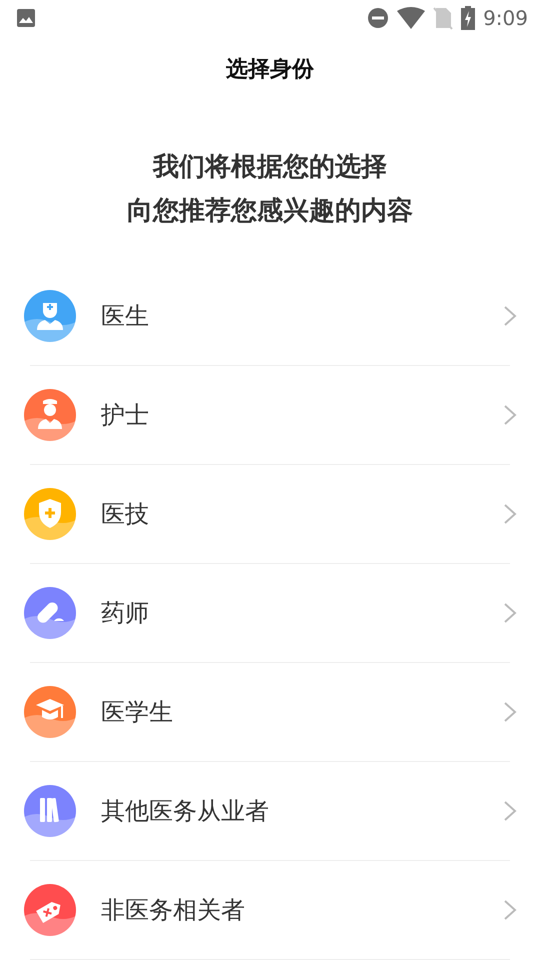 The width and height of the screenshot is (540, 960). What do you see at coordinates (271, 910) in the screenshot?
I see `list-item: 非医务相关者` at bounding box center [271, 910].